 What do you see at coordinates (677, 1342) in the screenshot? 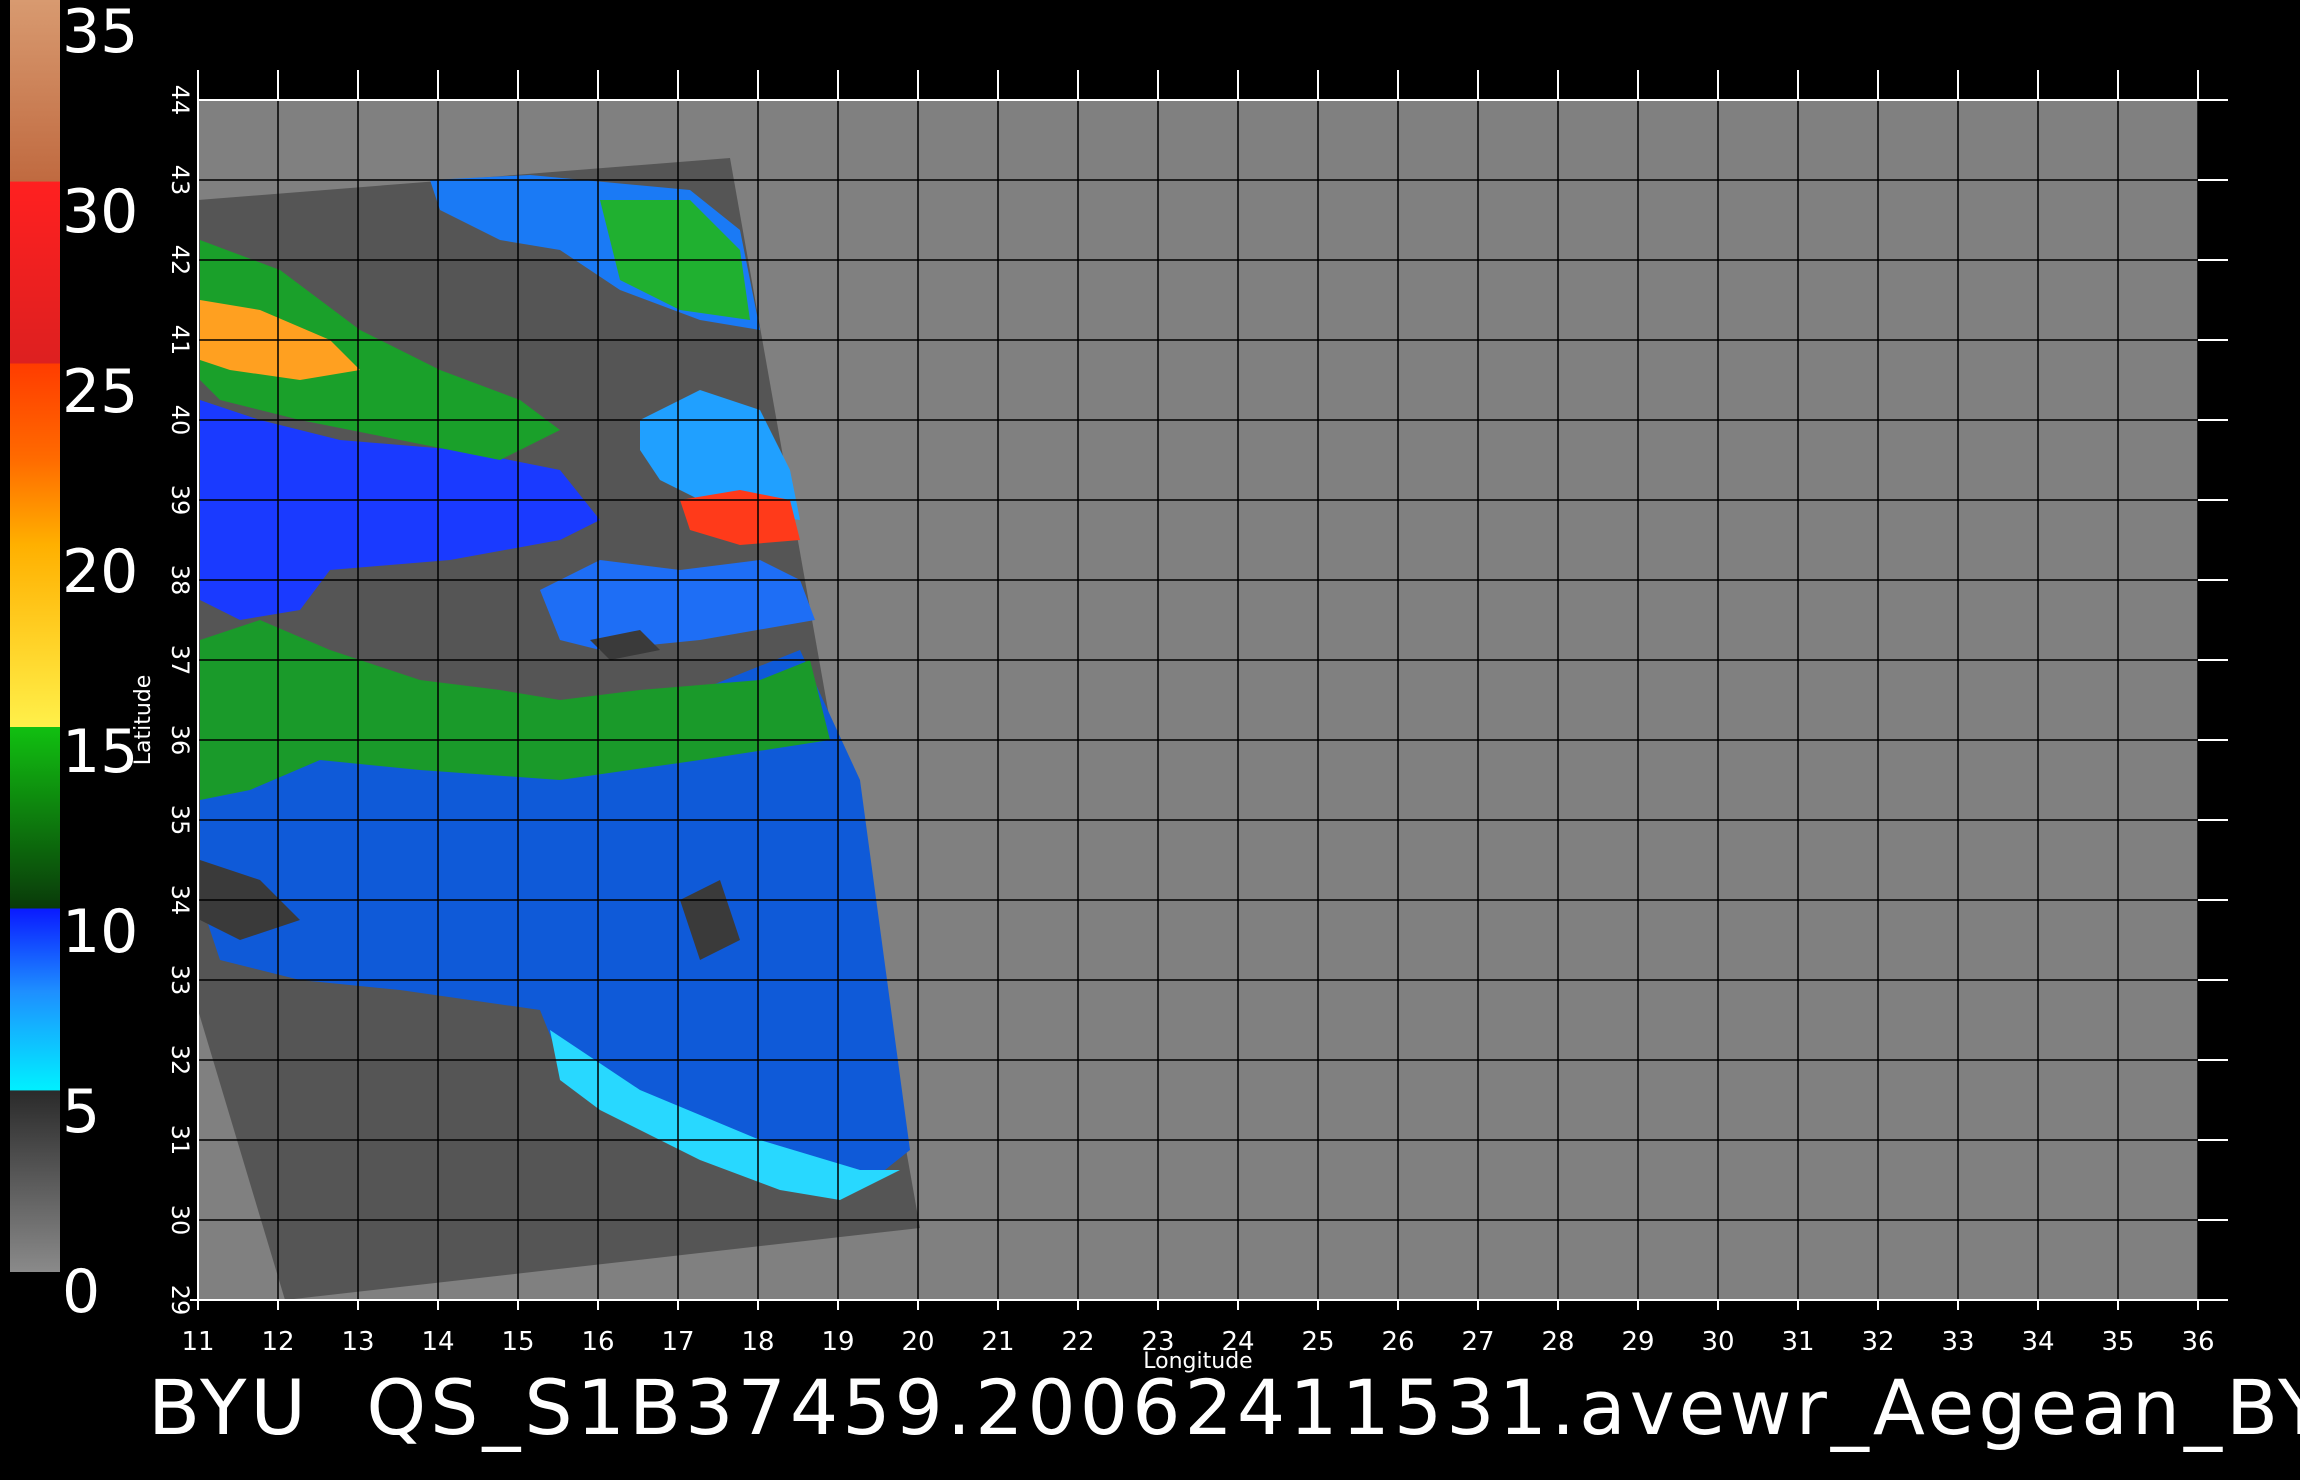
I see `longitude-tick-label: 17` at bounding box center [677, 1342].